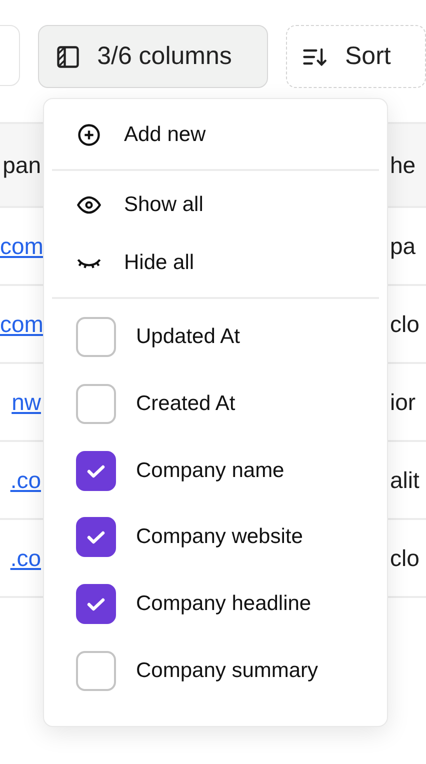 This screenshot has width=426, height=764. I want to click on columns-button: 3/6 columns, so click(153, 56).